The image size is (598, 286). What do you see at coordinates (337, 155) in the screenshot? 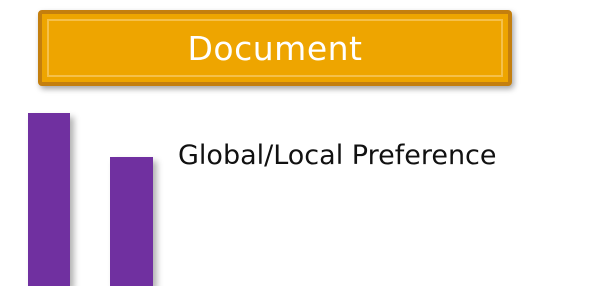
I see `preference-label: Global/Local Preference` at bounding box center [337, 155].